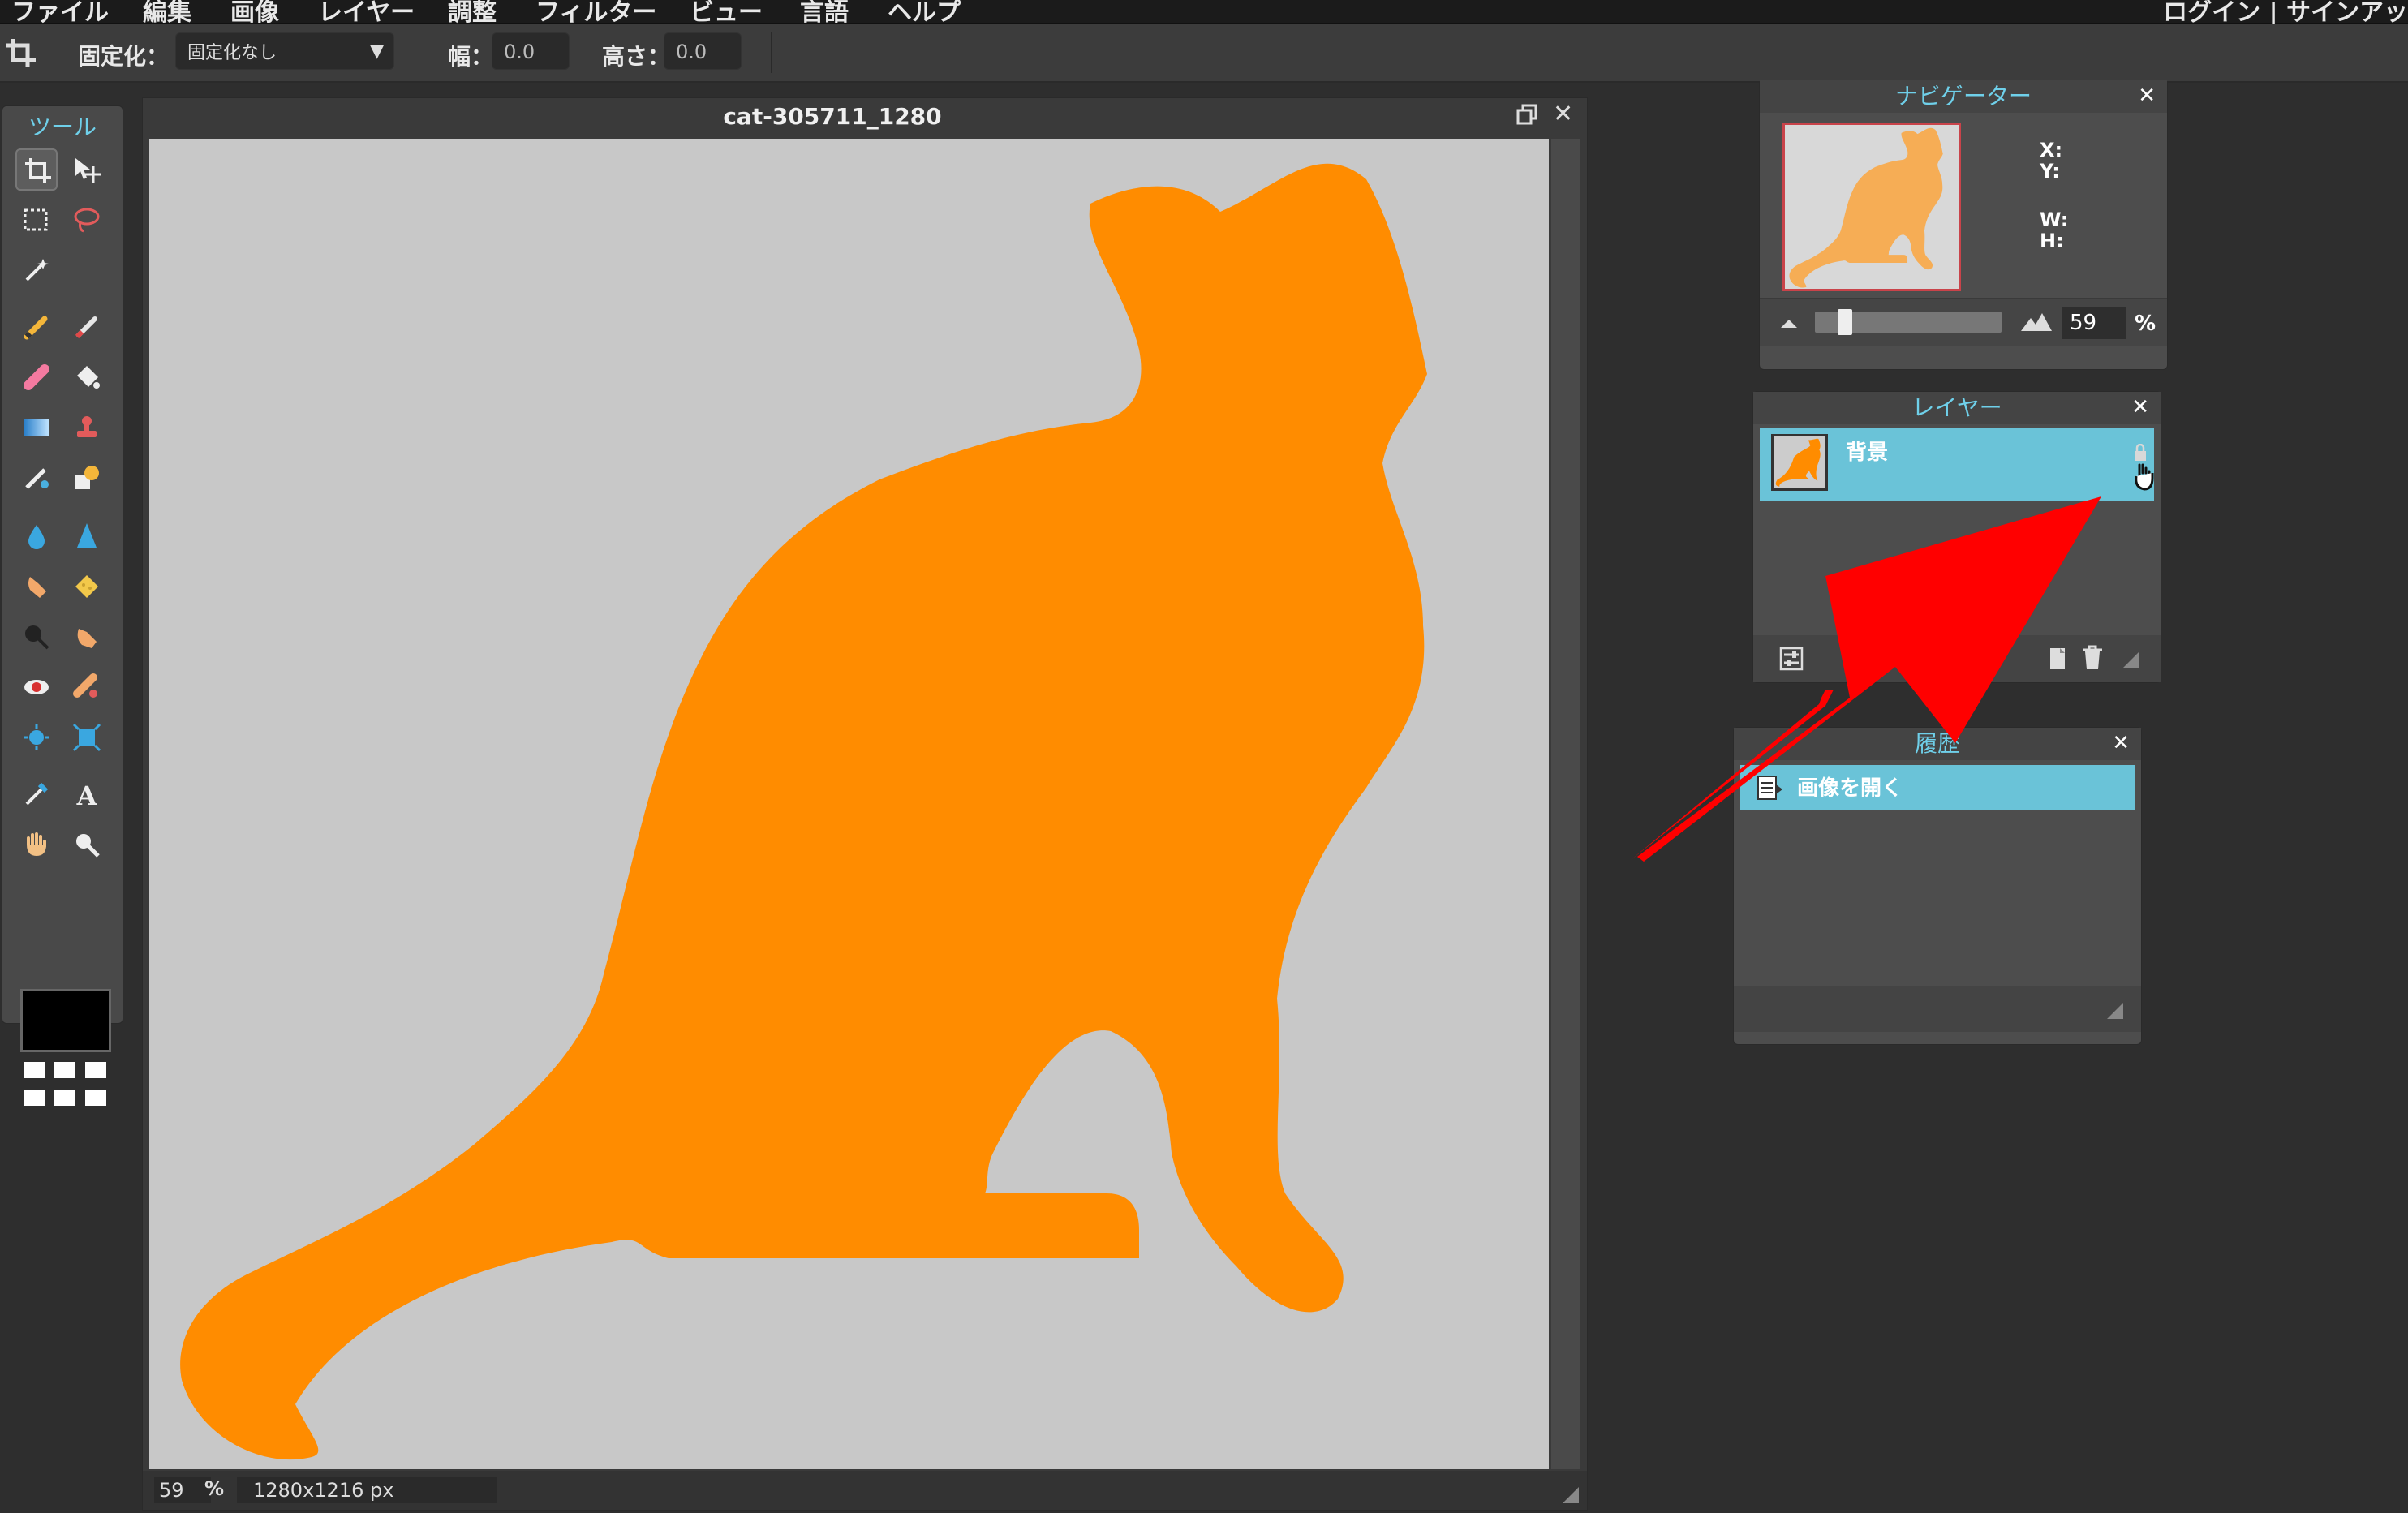 The width and height of the screenshot is (2408, 1513). I want to click on x-label: X:, so click(2051, 150).